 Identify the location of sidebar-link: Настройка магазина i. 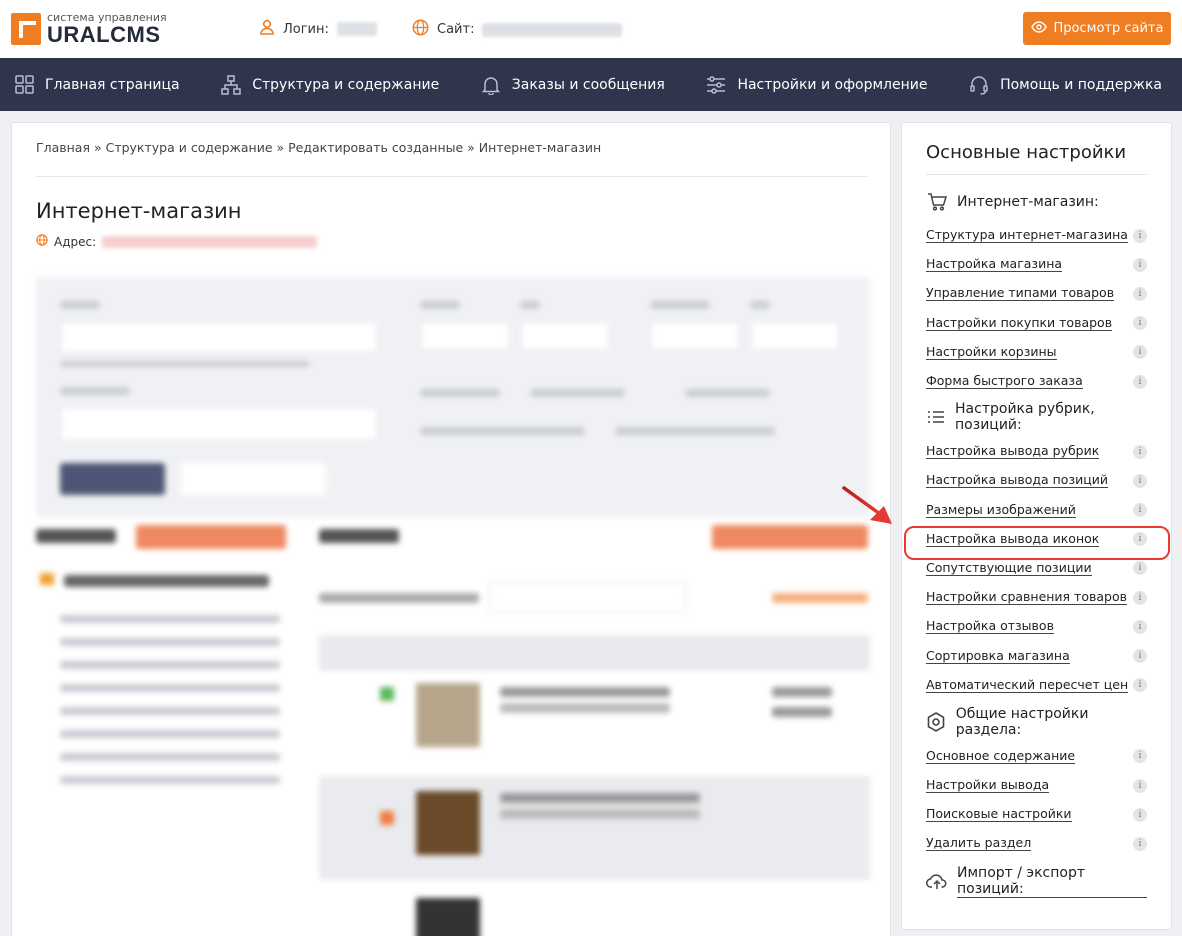
(1036, 264).